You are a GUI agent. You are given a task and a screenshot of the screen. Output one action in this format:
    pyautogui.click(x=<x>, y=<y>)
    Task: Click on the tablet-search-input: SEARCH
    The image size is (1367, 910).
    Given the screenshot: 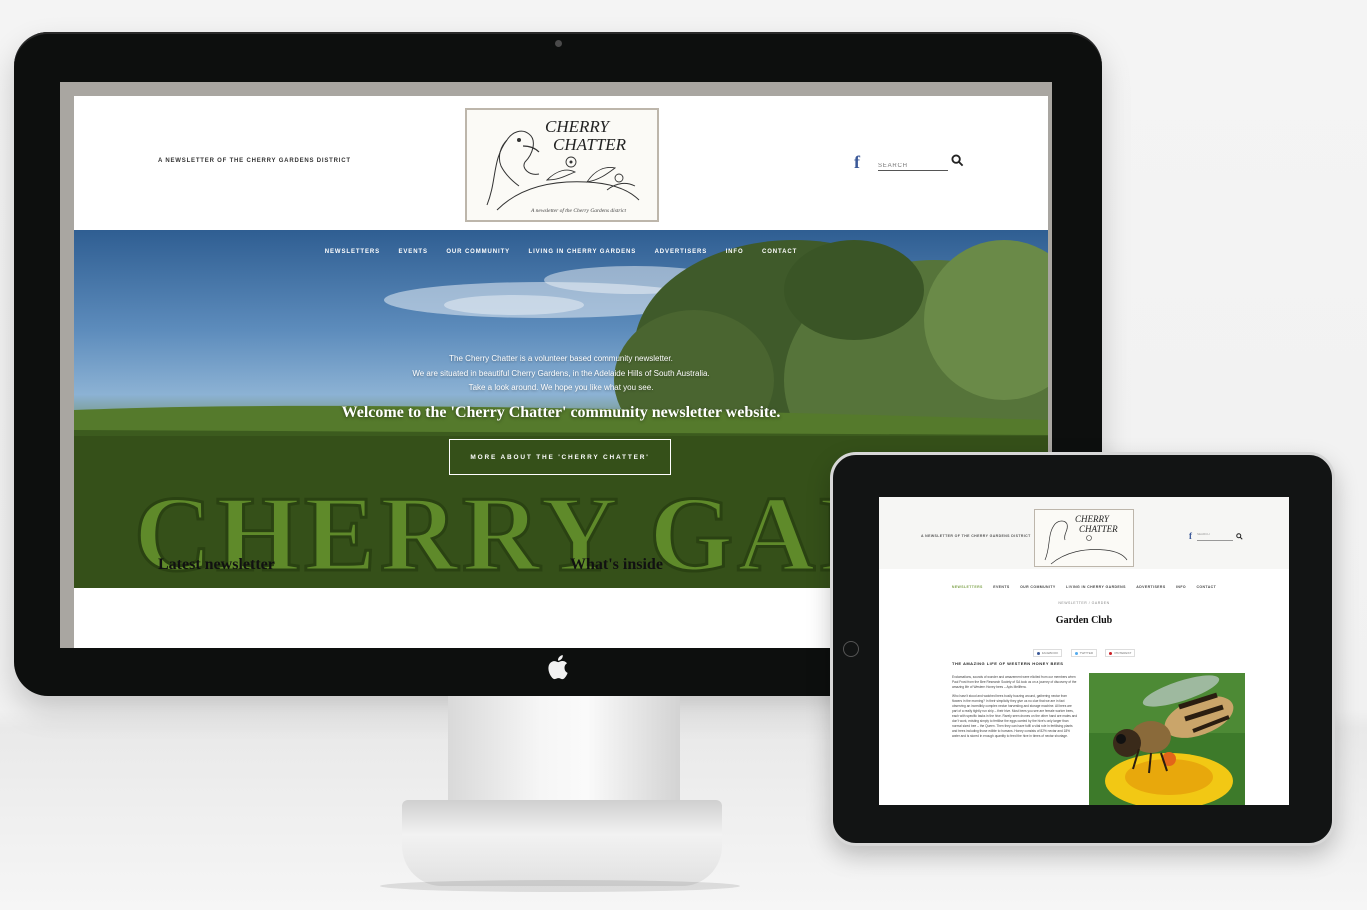 What is the action you would take?
    pyautogui.click(x=1215, y=536)
    